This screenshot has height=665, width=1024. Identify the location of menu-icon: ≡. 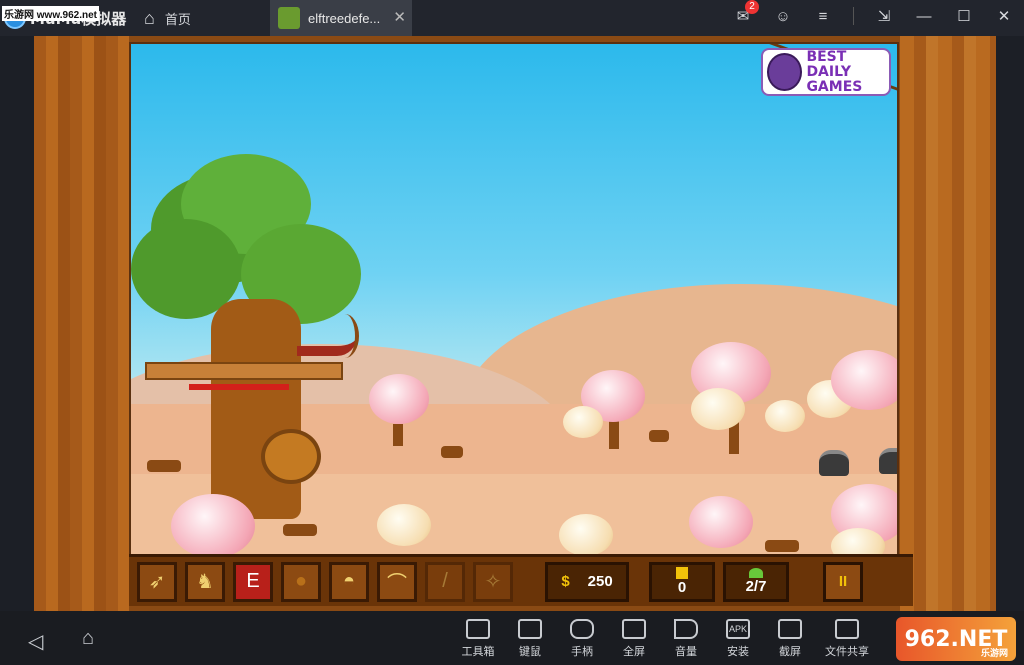
(823, 16).